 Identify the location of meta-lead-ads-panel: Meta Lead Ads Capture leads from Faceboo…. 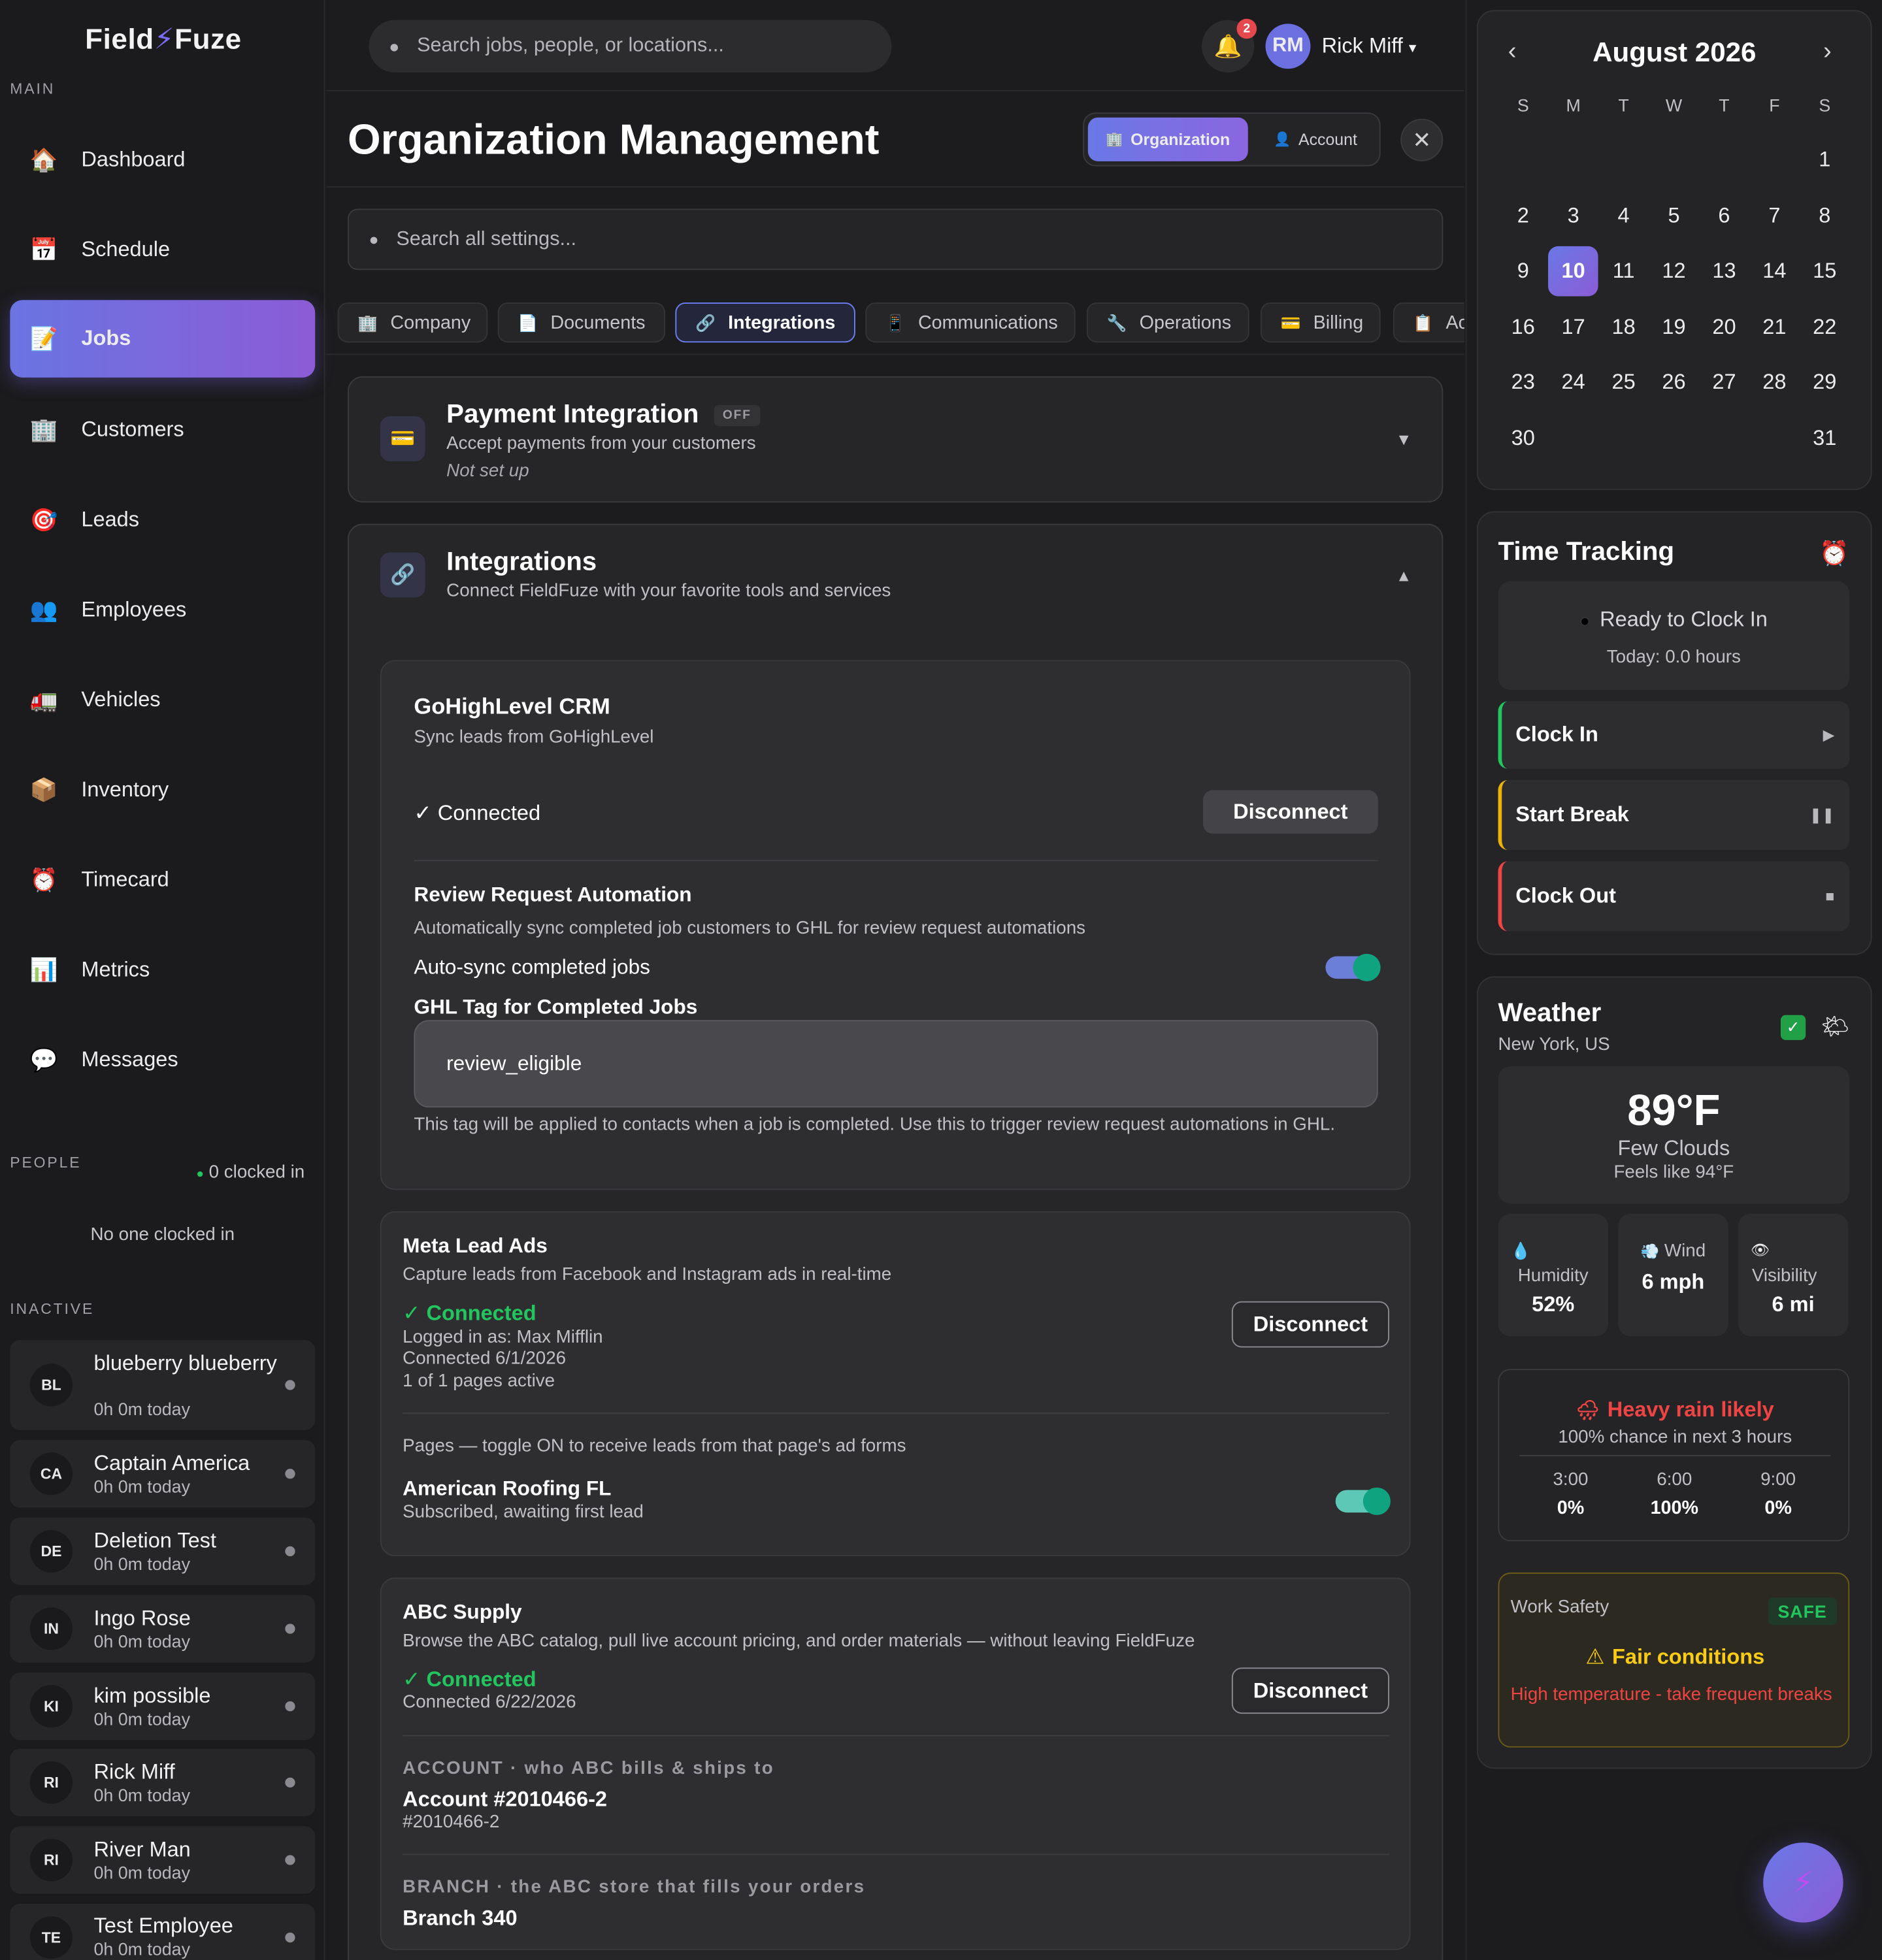
(895, 1384).